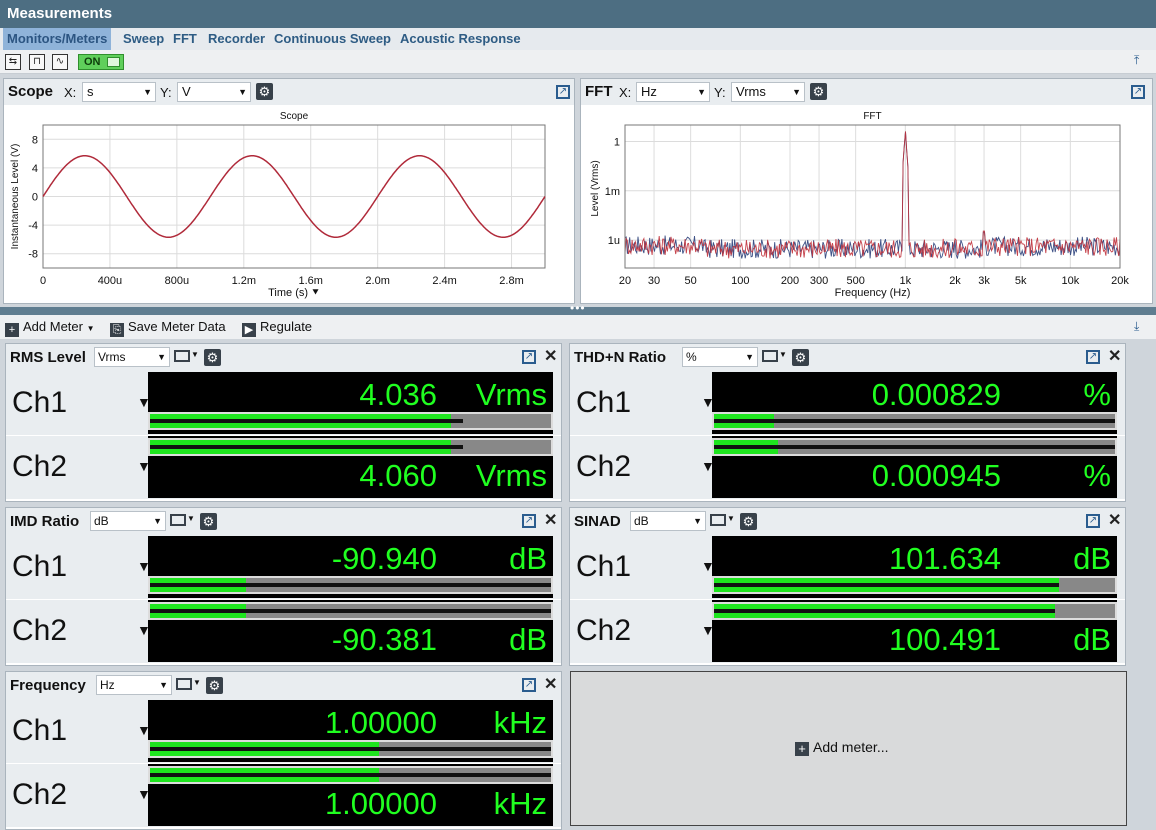  Describe the element at coordinates (720, 357) in the screenshot. I see `meter-unit-select: % ▼` at that location.